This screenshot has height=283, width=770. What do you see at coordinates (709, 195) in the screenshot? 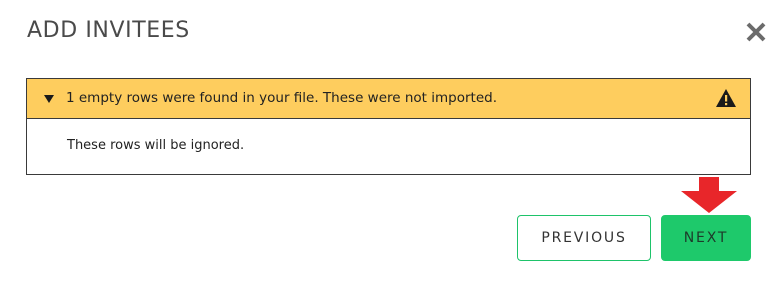
I see `red-arrow-down-icon` at bounding box center [709, 195].